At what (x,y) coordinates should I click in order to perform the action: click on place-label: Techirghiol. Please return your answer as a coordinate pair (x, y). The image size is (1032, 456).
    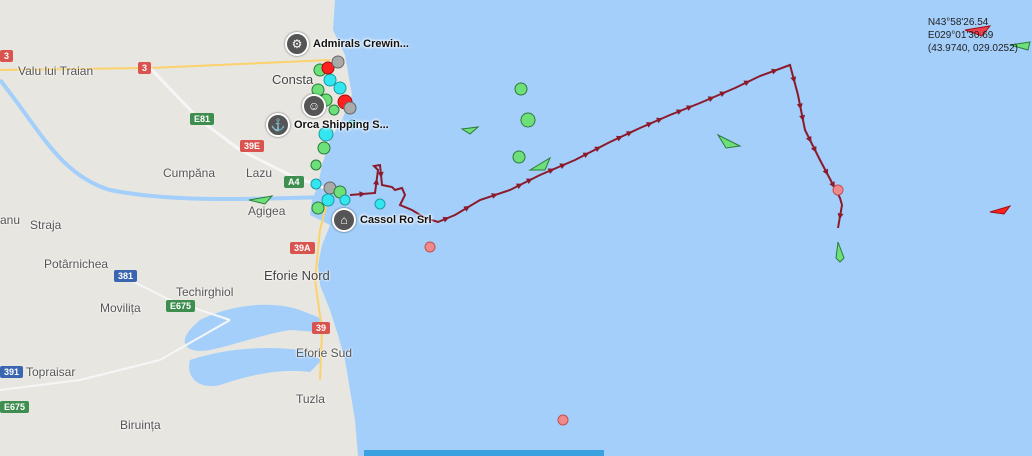
    Looking at the image, I should click on (205, 292).